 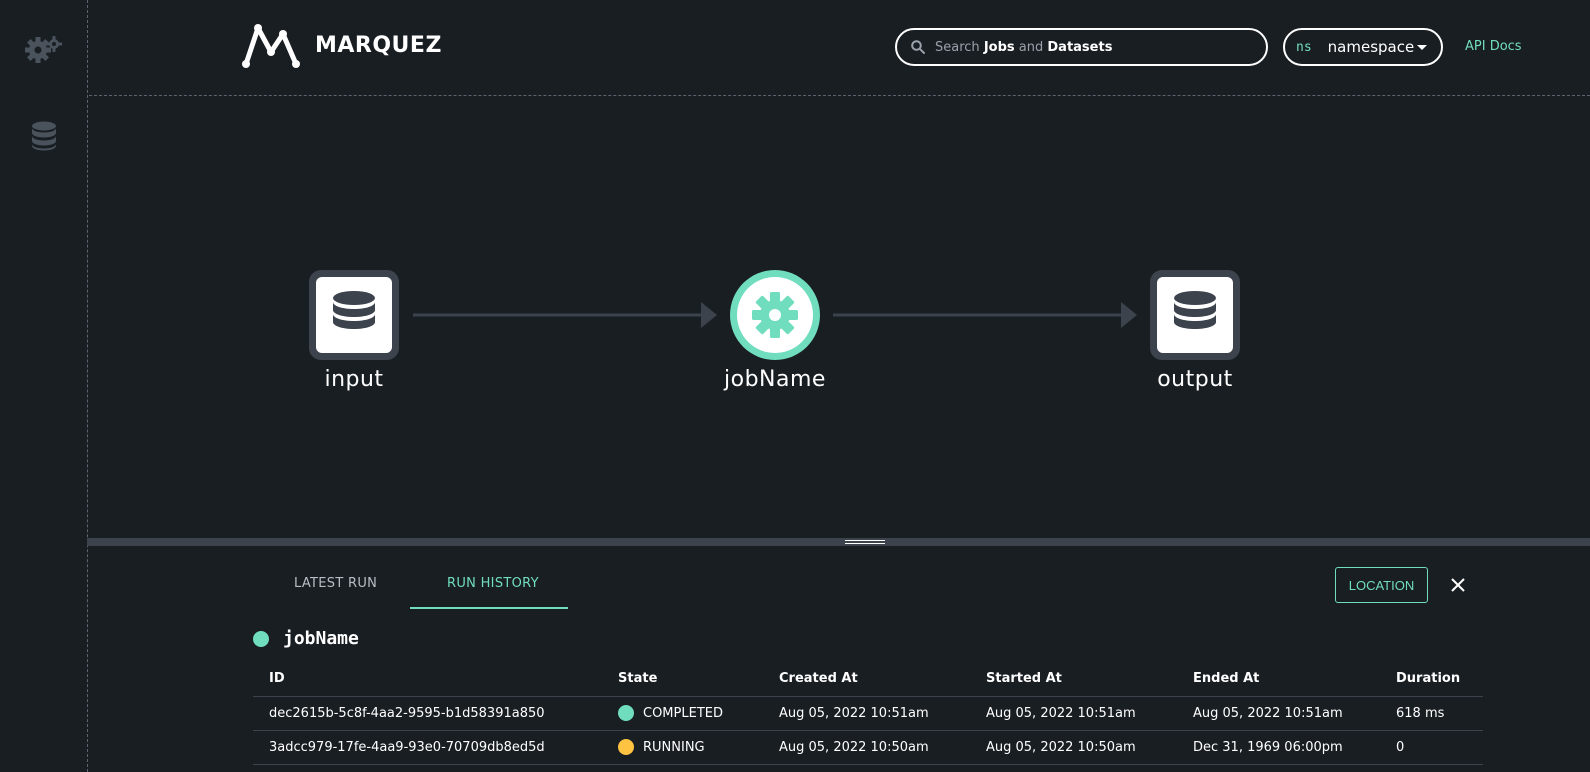 I want to click on namespace-prefix: ns, so click(x=1304, y=47).